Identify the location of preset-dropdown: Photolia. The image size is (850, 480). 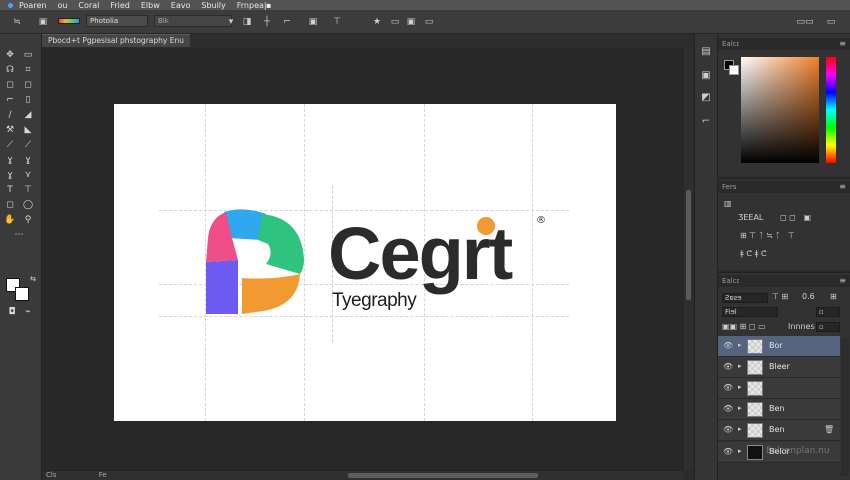
(117, 21).